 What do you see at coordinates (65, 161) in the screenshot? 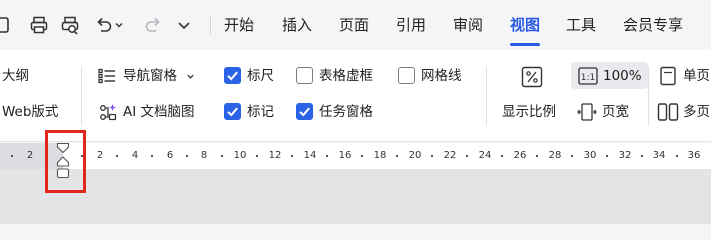
I see `highlight-box` at bounding box center [65, 161].